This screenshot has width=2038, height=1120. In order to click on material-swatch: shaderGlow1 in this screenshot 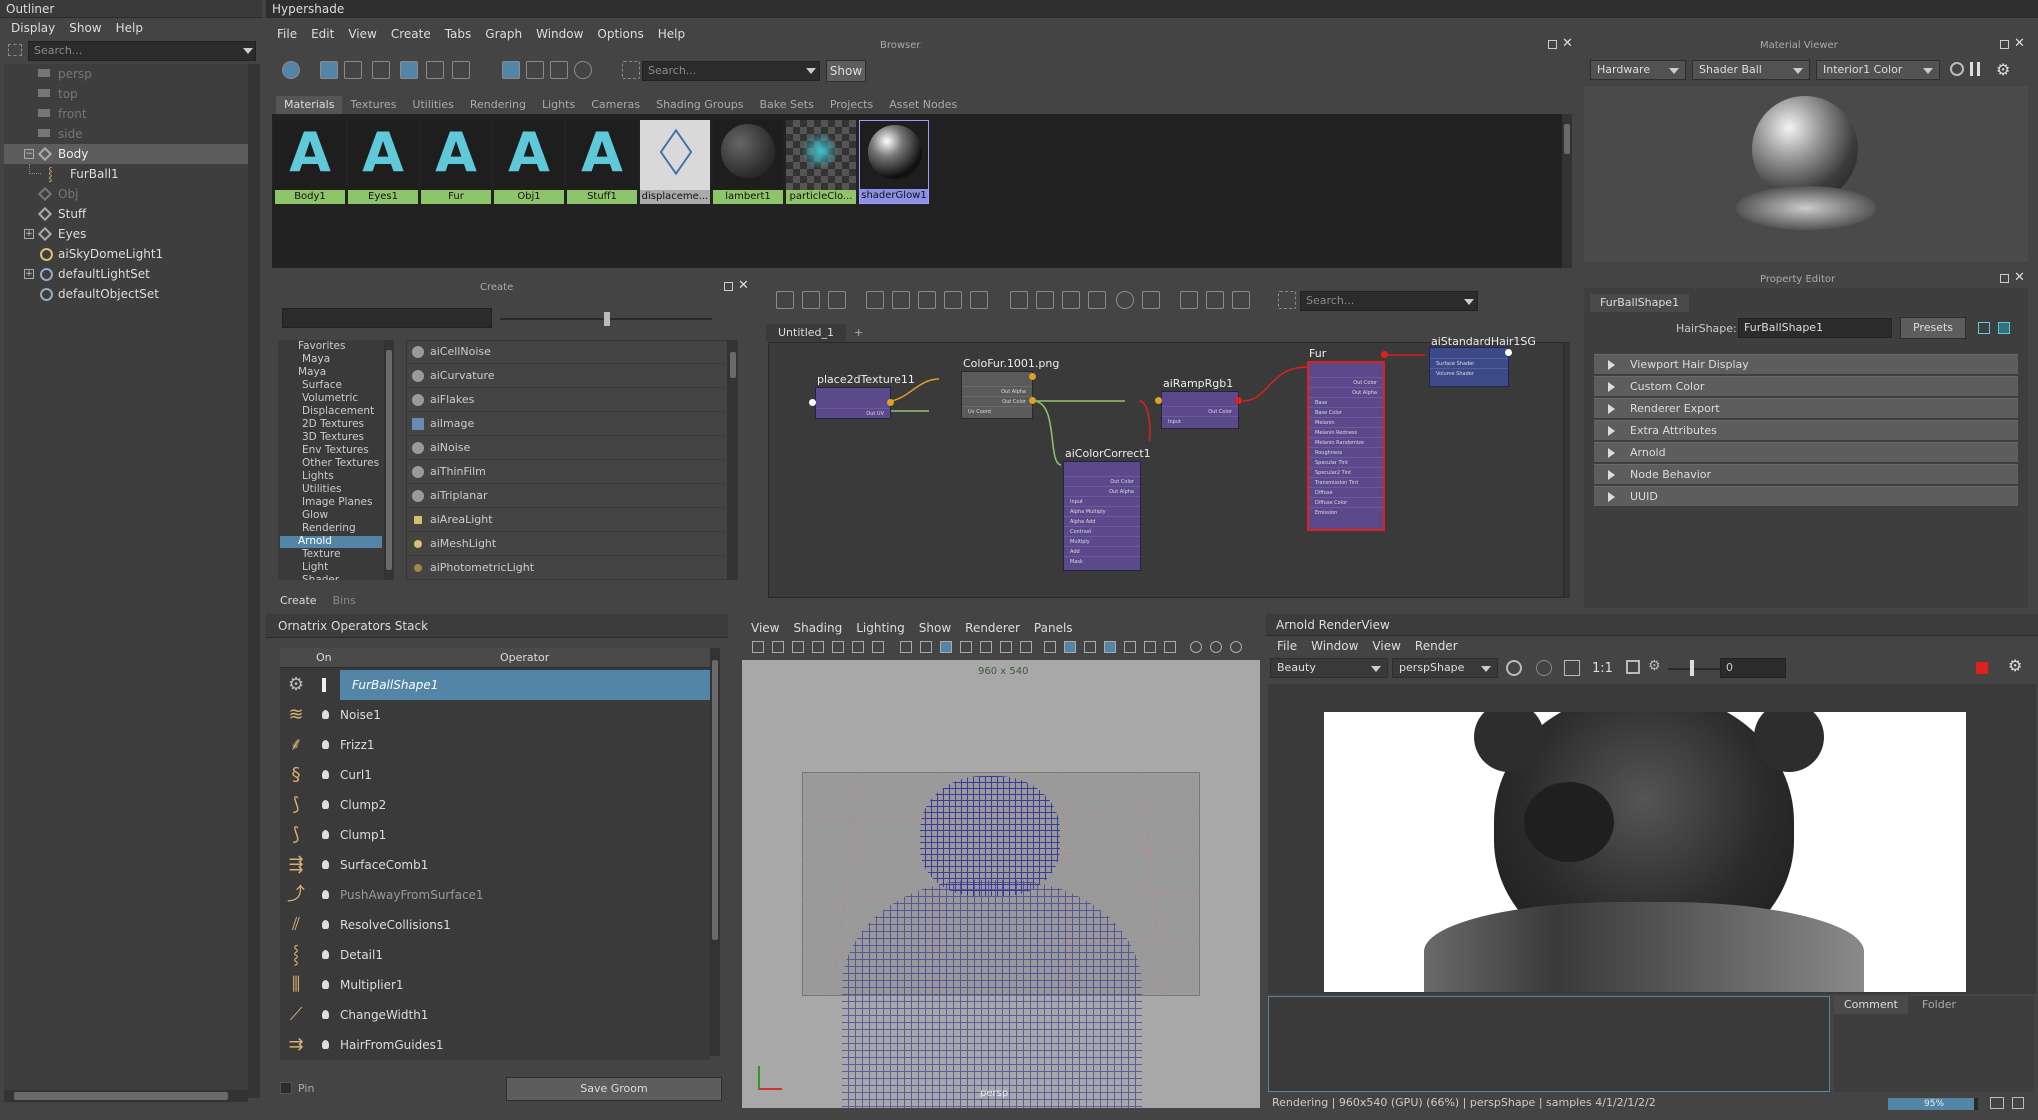, I will do `click(894, 162)`.